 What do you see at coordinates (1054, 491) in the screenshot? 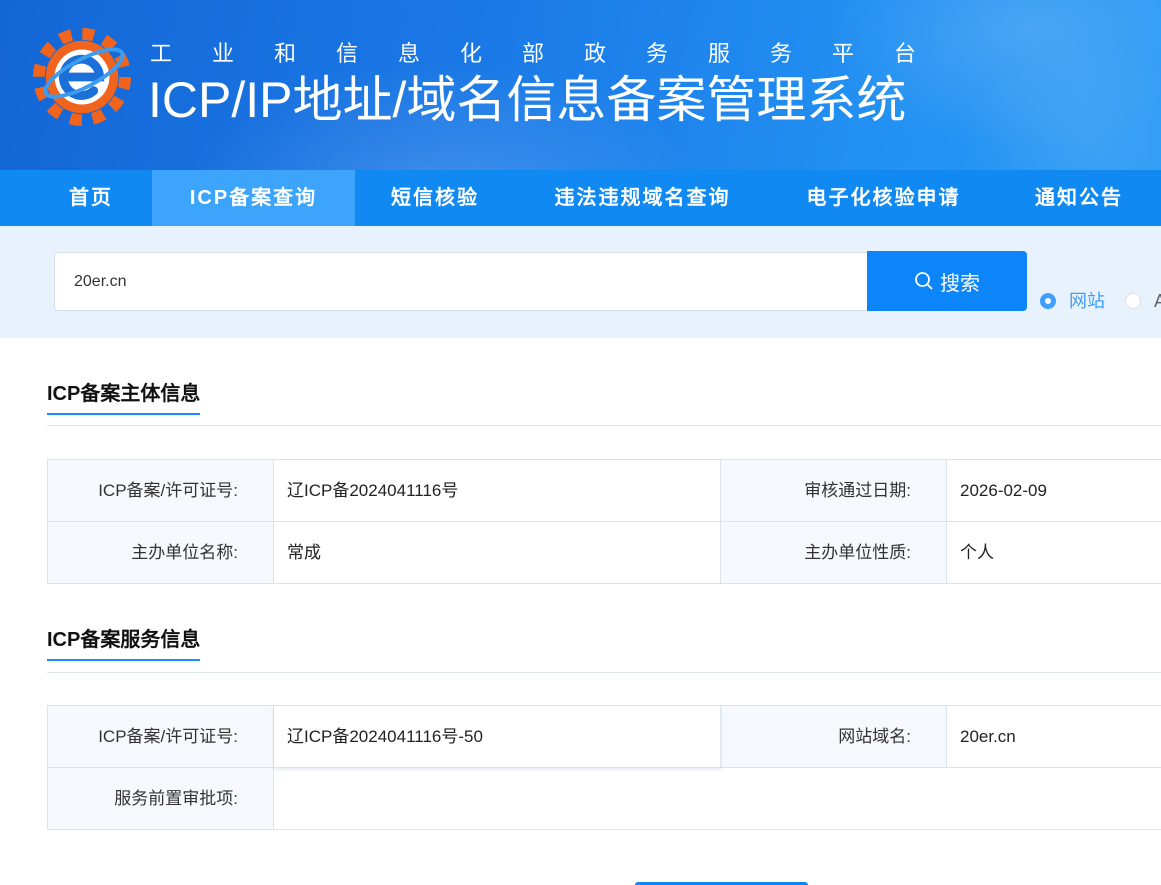
I see `field-value-approval-date: 2026-02-09` at bounding box center [1054, 491].